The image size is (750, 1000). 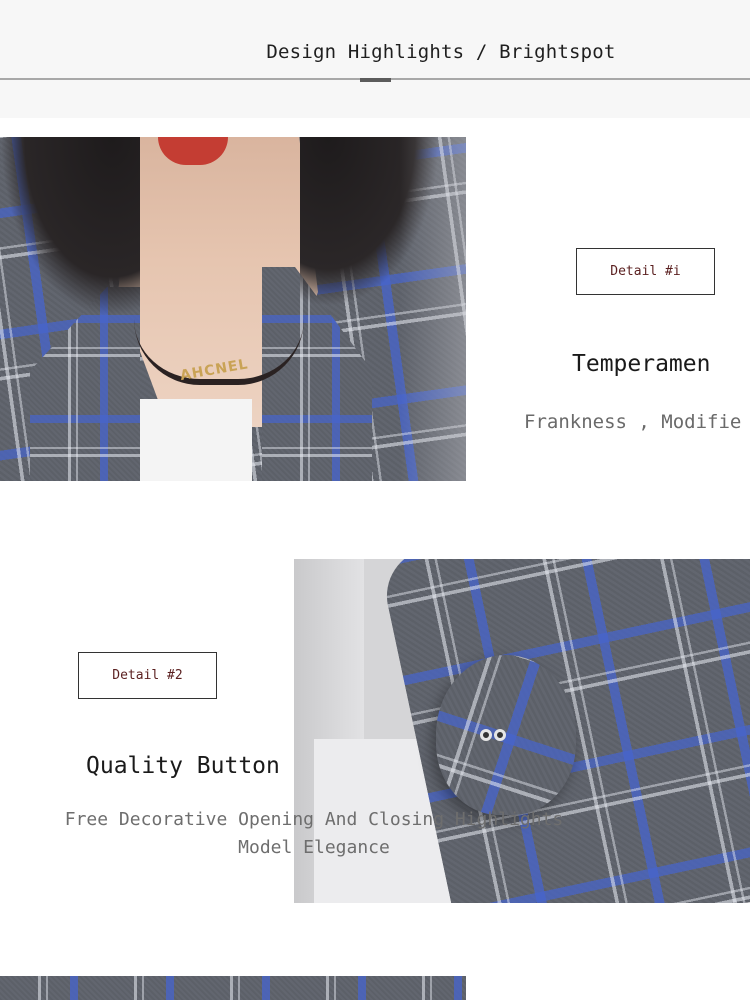 I want to click on background-shade, so click(x=433, y=309).